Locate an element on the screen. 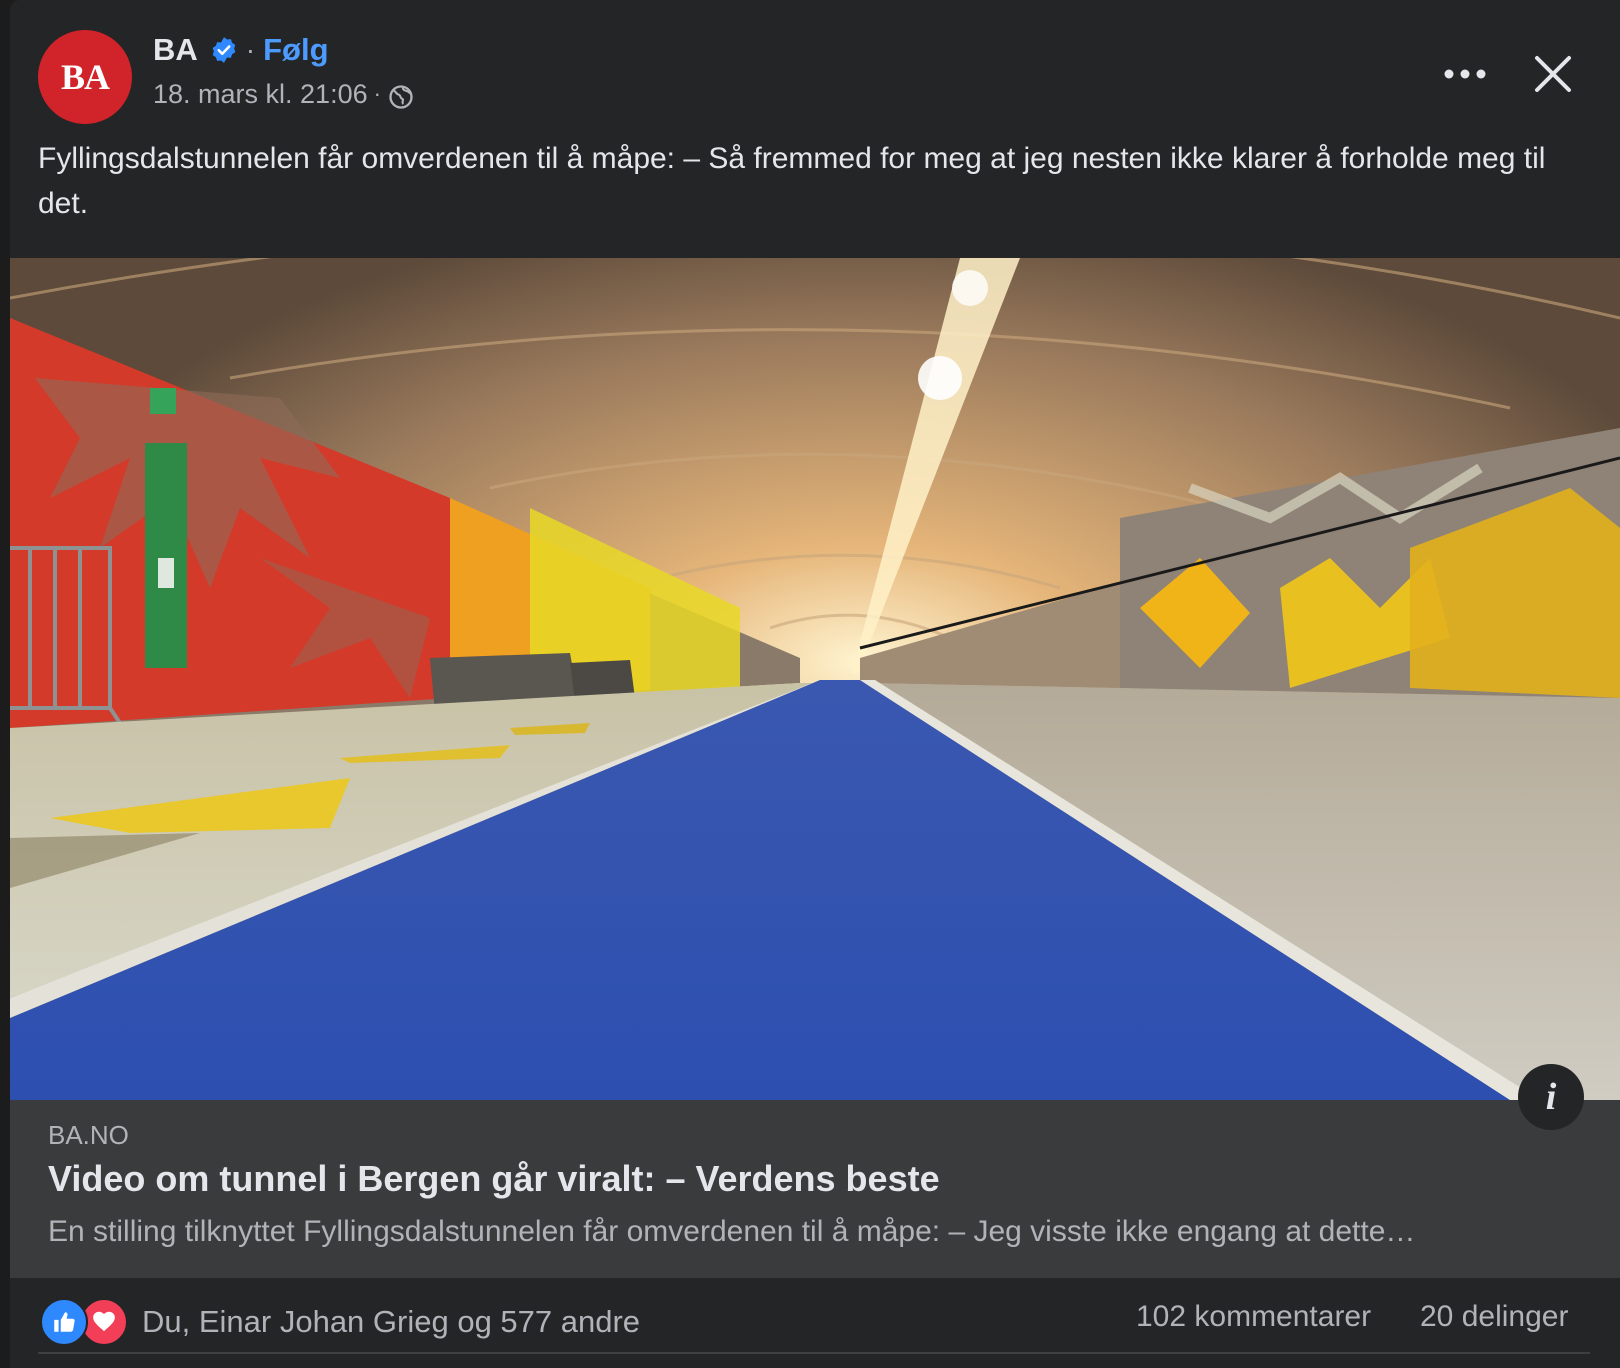  post-timestamp: 18. mars kl. 21:06 is located at coordinates (260, 94).